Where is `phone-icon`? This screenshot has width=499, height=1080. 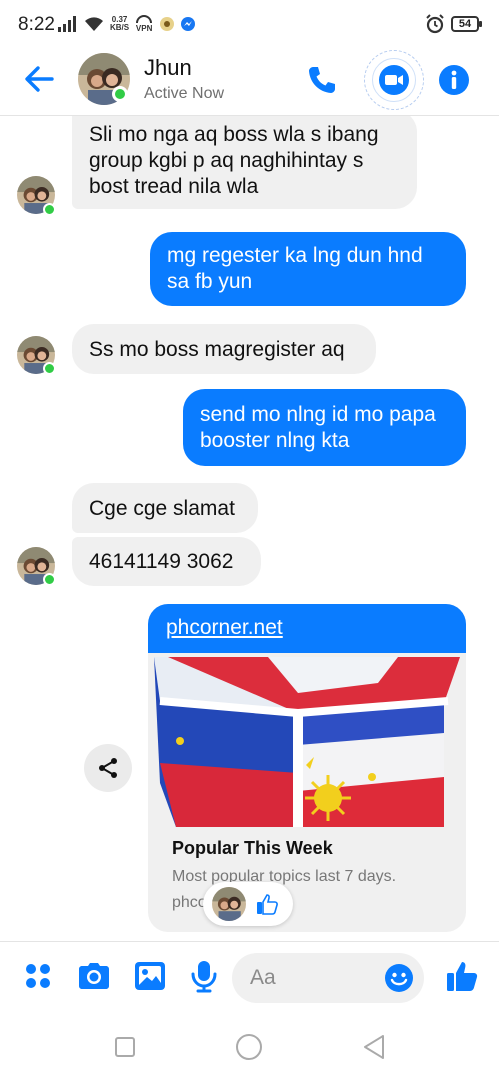 phone-icon is located at coordinates (322, 80).